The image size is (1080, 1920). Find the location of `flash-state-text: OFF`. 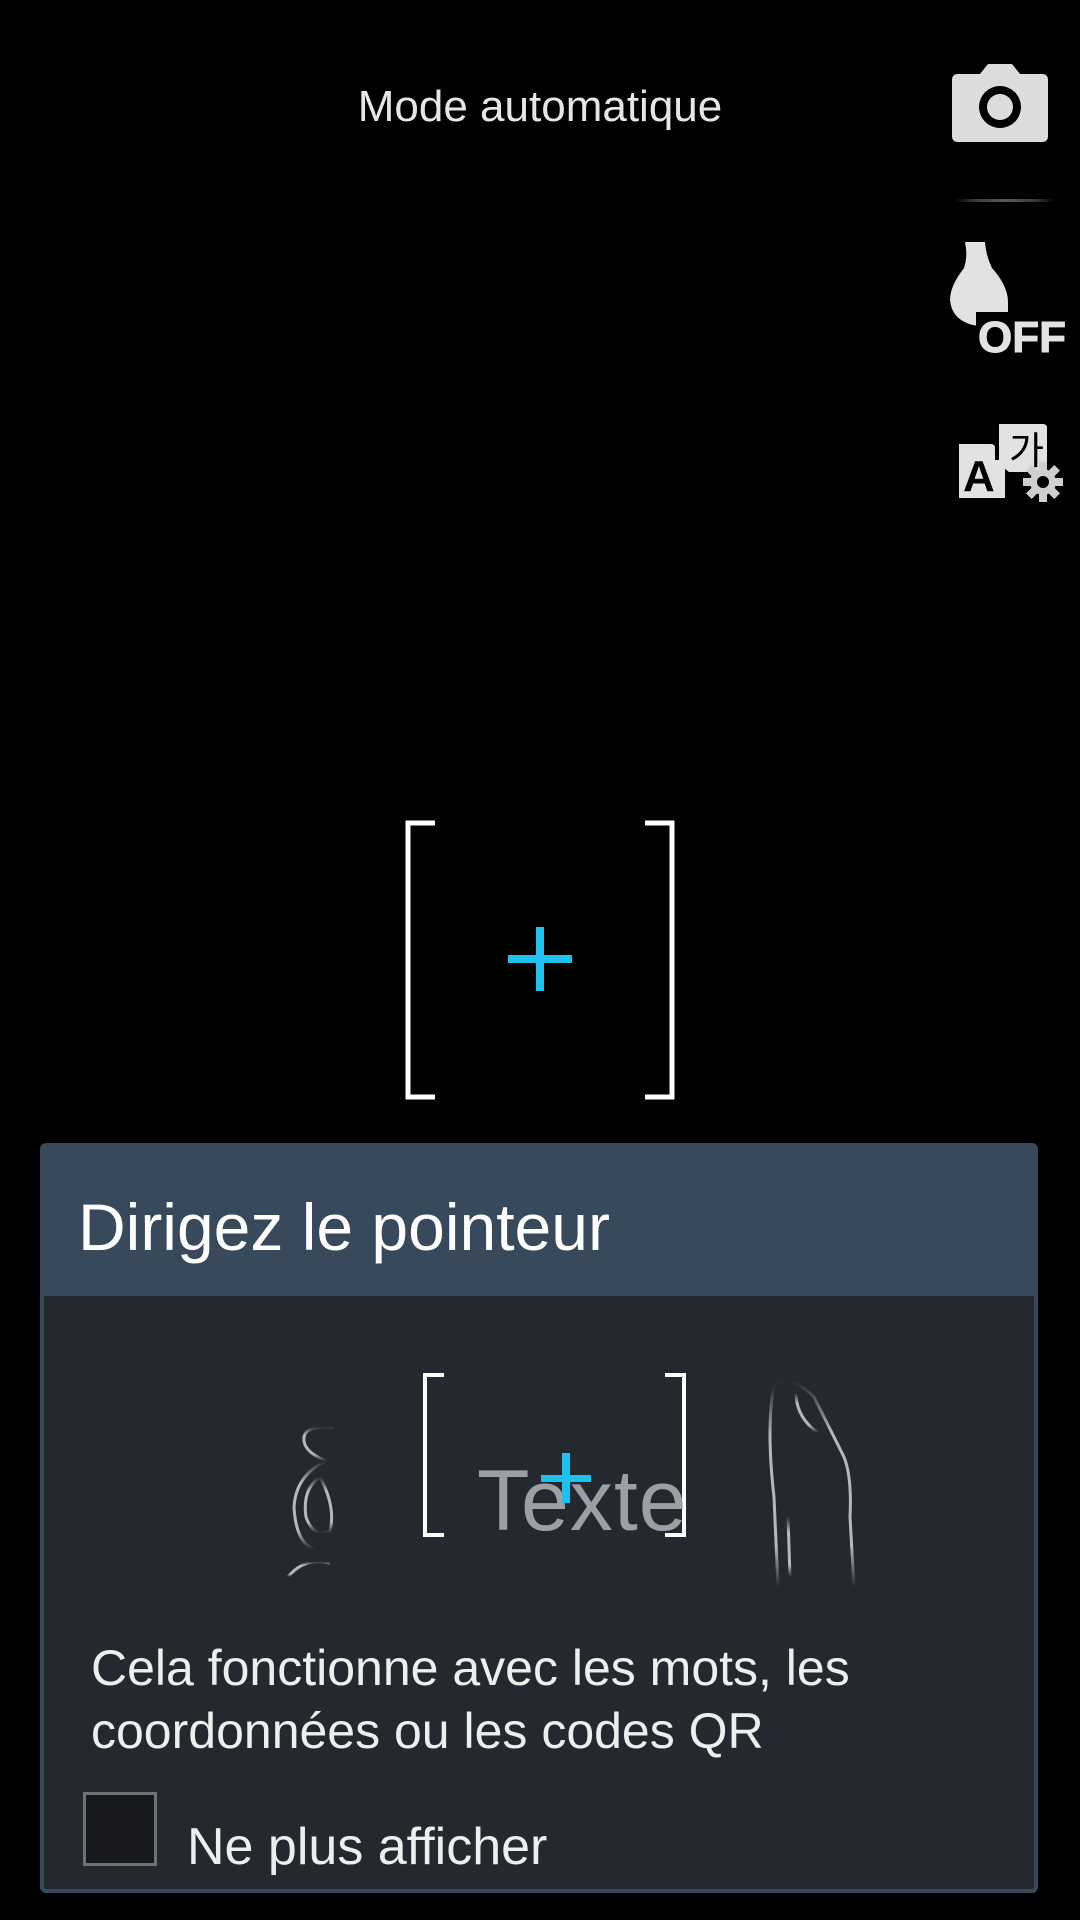

flash-state-text: OFF is located at coordinates (1021, 335).